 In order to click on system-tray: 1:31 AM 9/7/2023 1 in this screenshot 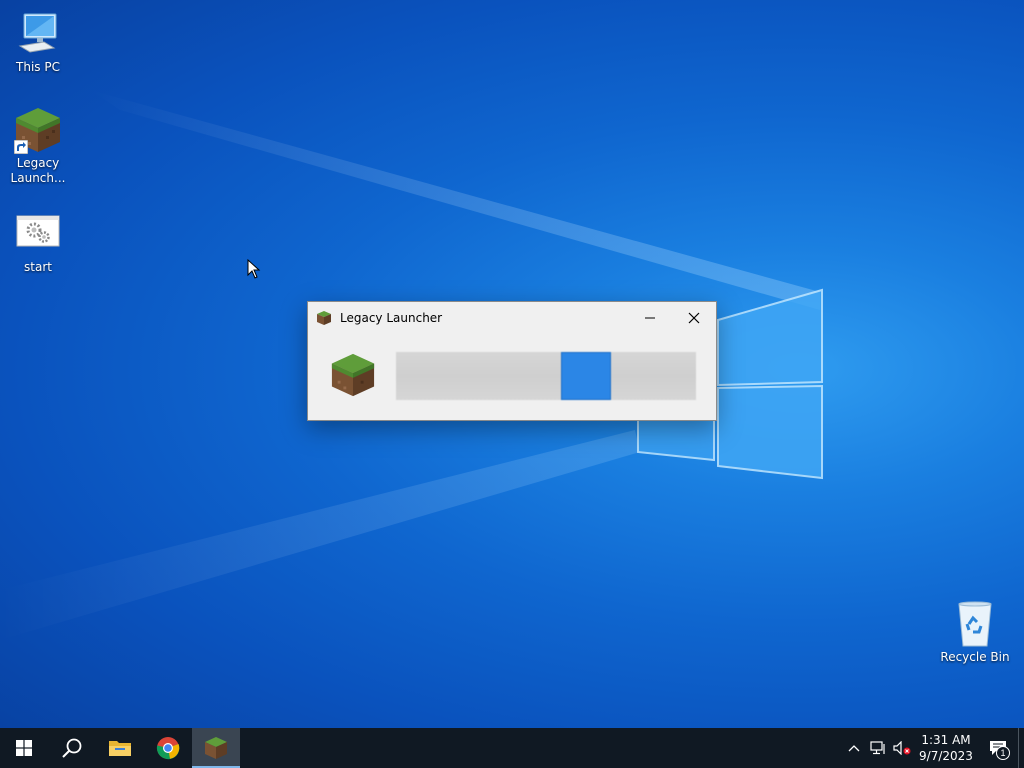, I will do `click(933, 748)`.